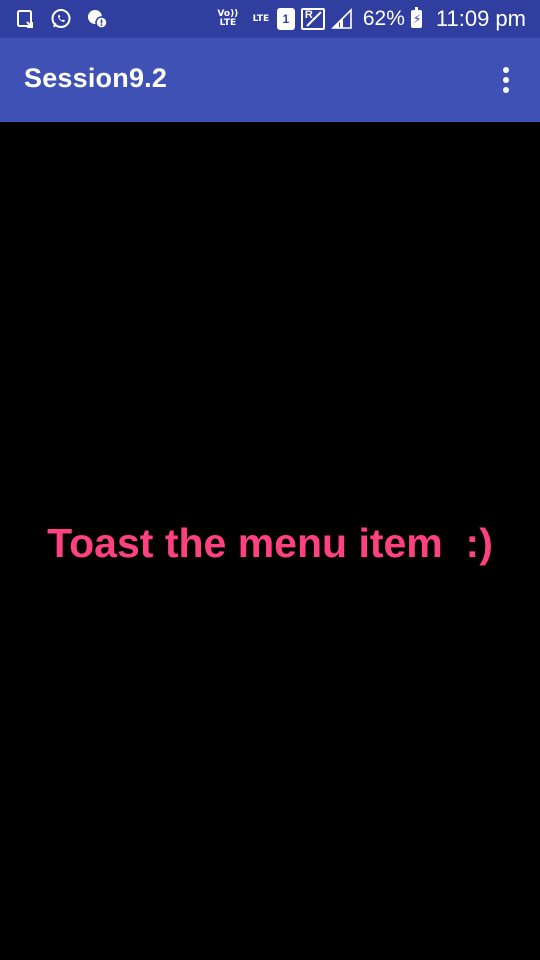  I want to click on lte-icon: LTE, so click(261, 18).